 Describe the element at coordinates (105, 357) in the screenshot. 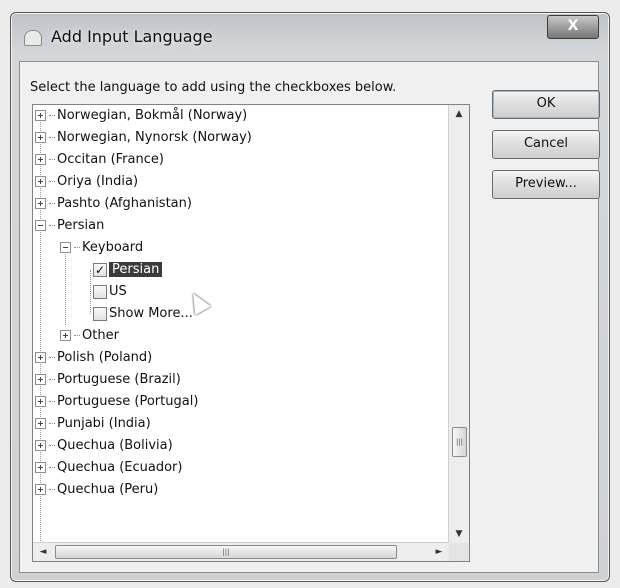

I see `tree-item-label: Polish (Poland)` at that location.